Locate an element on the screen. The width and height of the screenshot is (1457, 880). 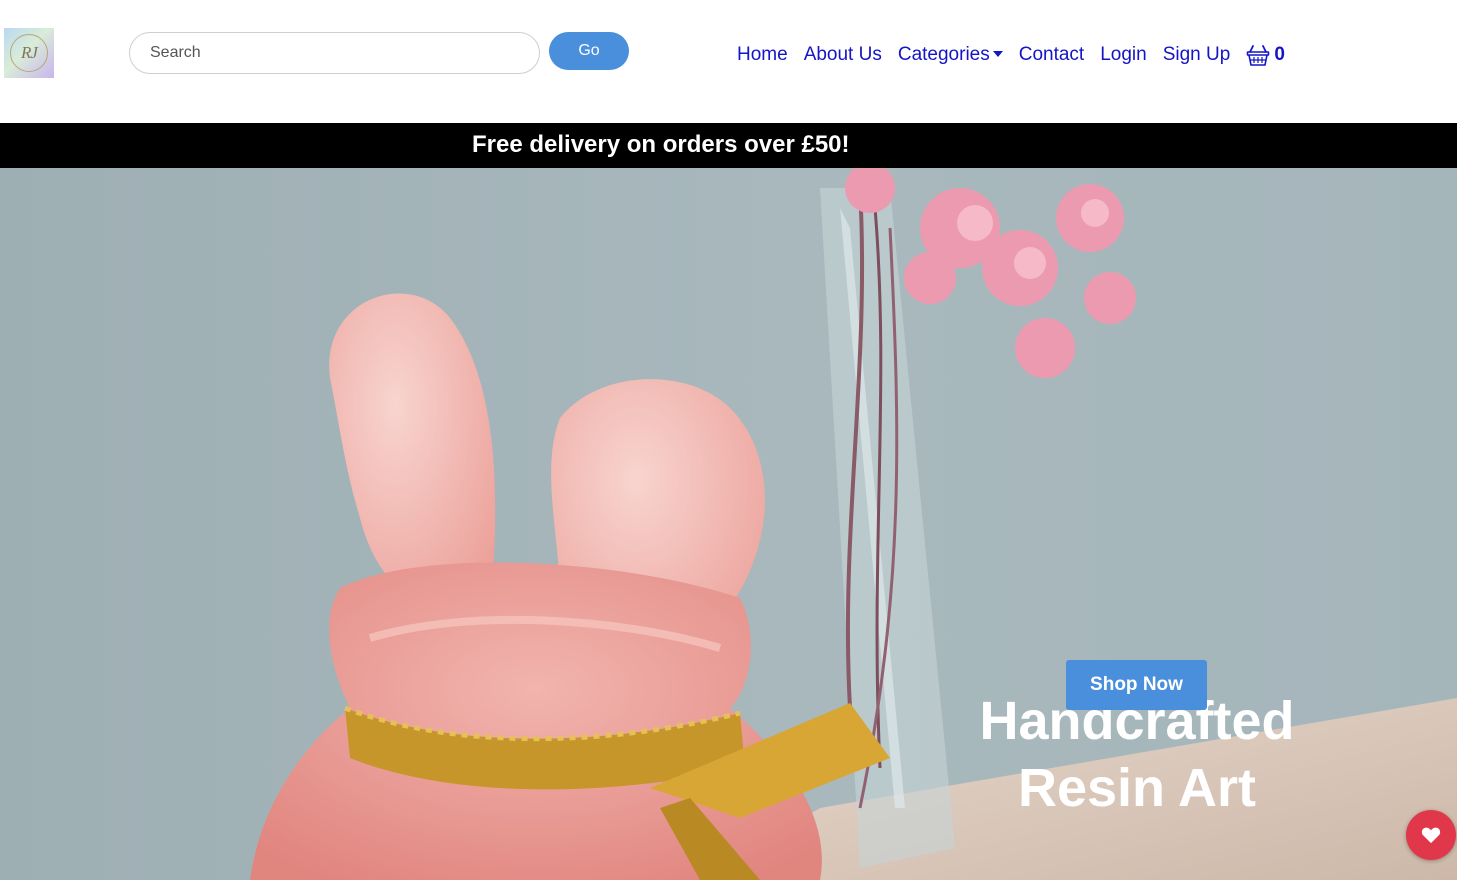
heart-icon is located at coordinates (1431, 835).